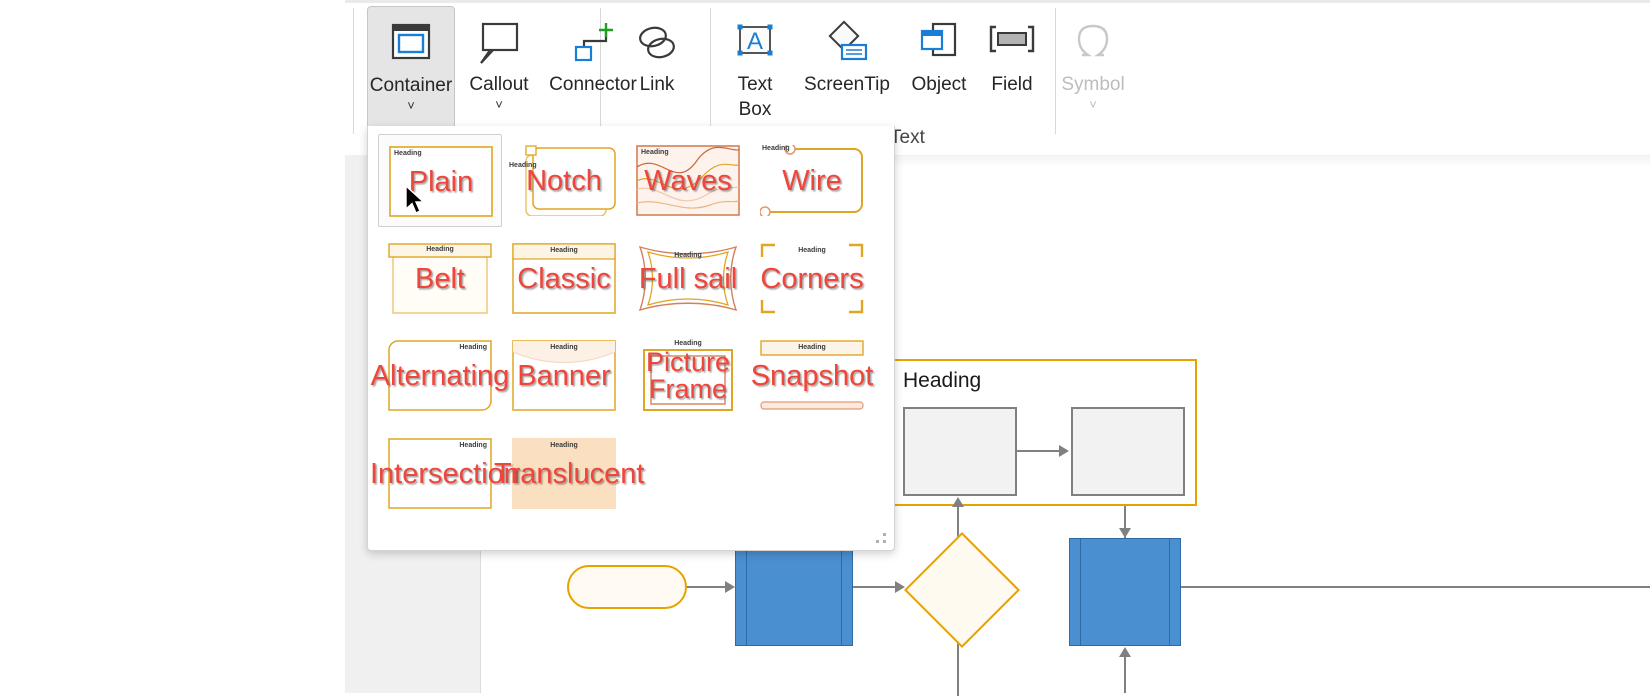 The height and width of the screenshot is (696, 1650). I want to click on gallery-item-full-sail: Heading Full sail, so click(688, 278).